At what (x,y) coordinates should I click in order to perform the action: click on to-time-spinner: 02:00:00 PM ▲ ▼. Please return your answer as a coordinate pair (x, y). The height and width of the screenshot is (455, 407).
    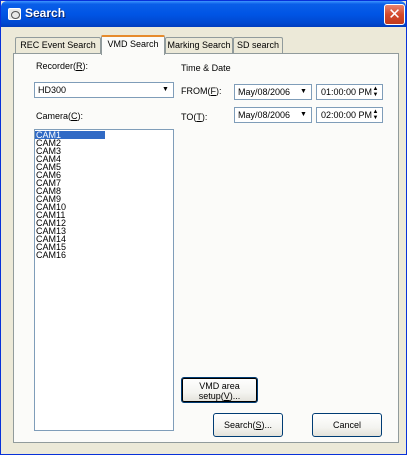
    Looking at the image, I should click on (349, 115).